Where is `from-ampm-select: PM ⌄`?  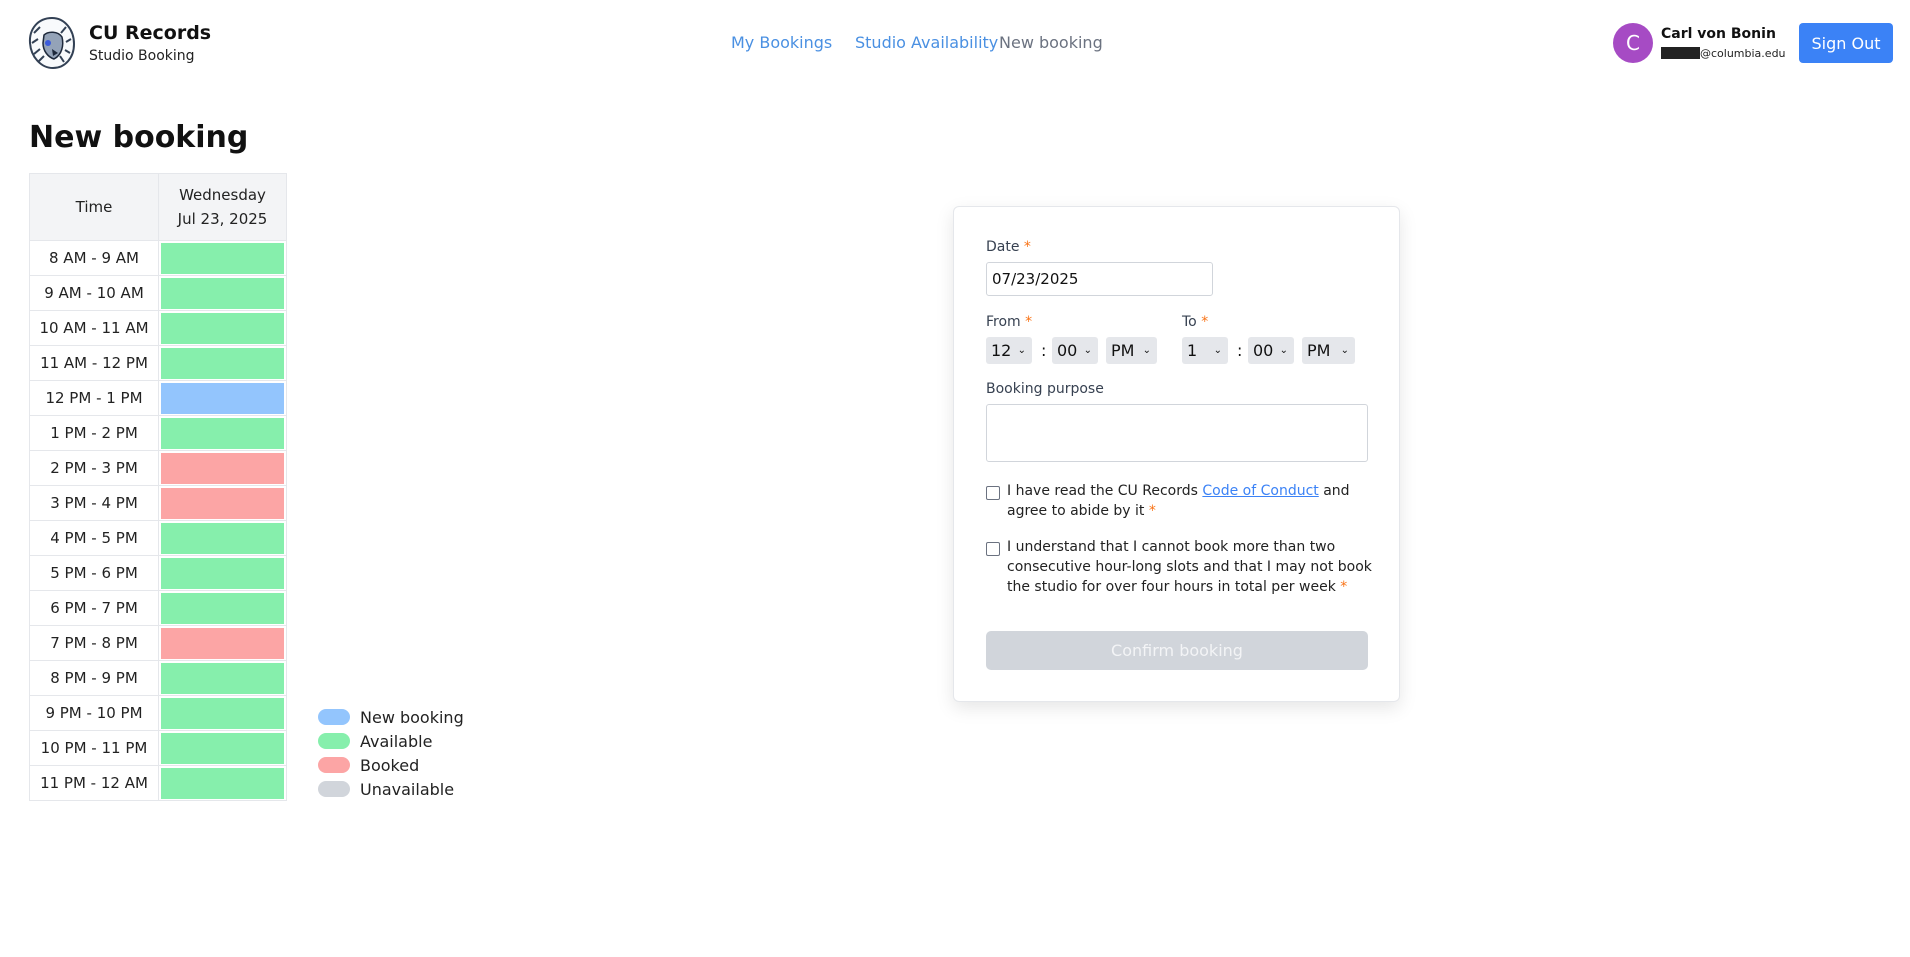 from-ampm-select: PM ⌄ is located at coordinates (1131, 350).